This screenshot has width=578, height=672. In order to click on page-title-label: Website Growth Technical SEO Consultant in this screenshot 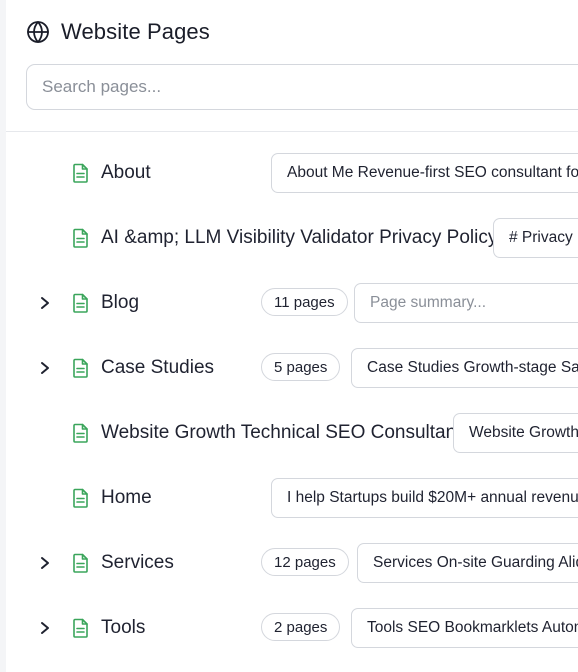, I will do `click(281, 433)`.